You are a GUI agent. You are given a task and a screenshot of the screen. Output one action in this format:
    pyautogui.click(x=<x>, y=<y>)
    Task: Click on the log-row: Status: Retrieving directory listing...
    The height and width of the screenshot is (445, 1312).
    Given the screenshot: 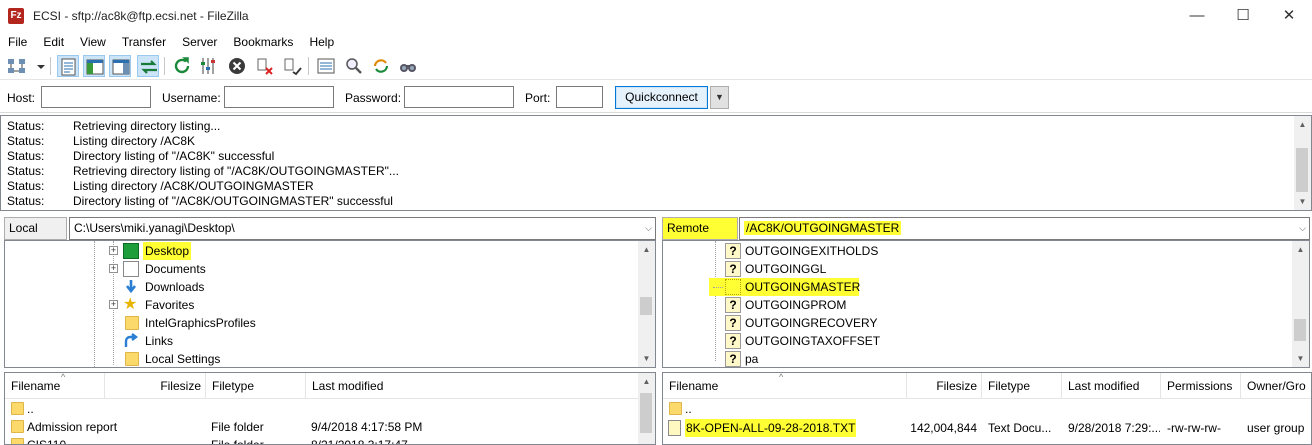 What is the action you would take?
    pyautogui.click(x=114, y=126)
    